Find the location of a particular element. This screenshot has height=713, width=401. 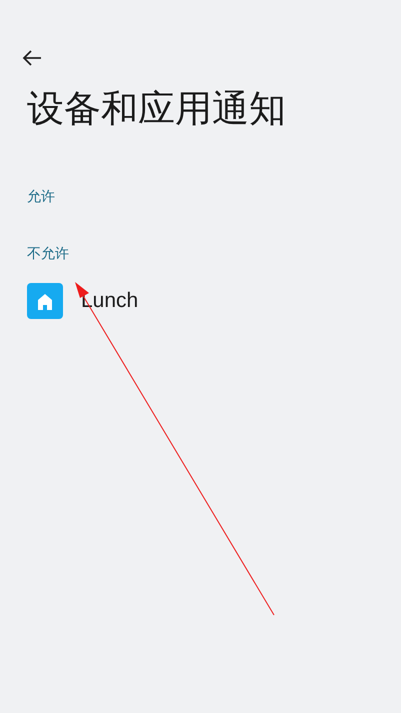

page-title: 设备和应用通知 is located at coordinates (156, 109).